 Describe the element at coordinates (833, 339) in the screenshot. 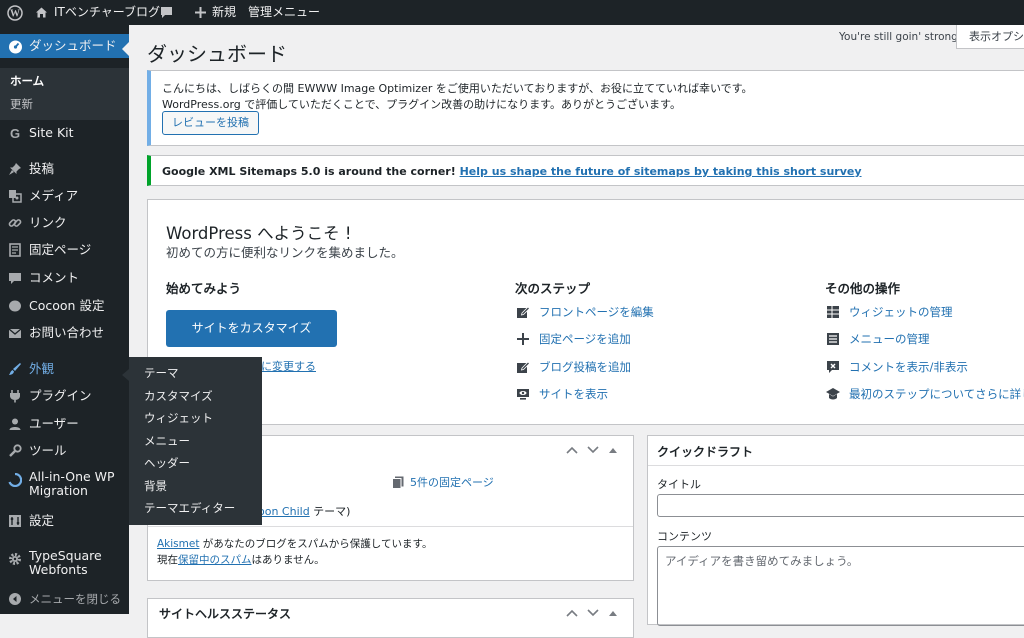

I see `menu-icon` at that location.